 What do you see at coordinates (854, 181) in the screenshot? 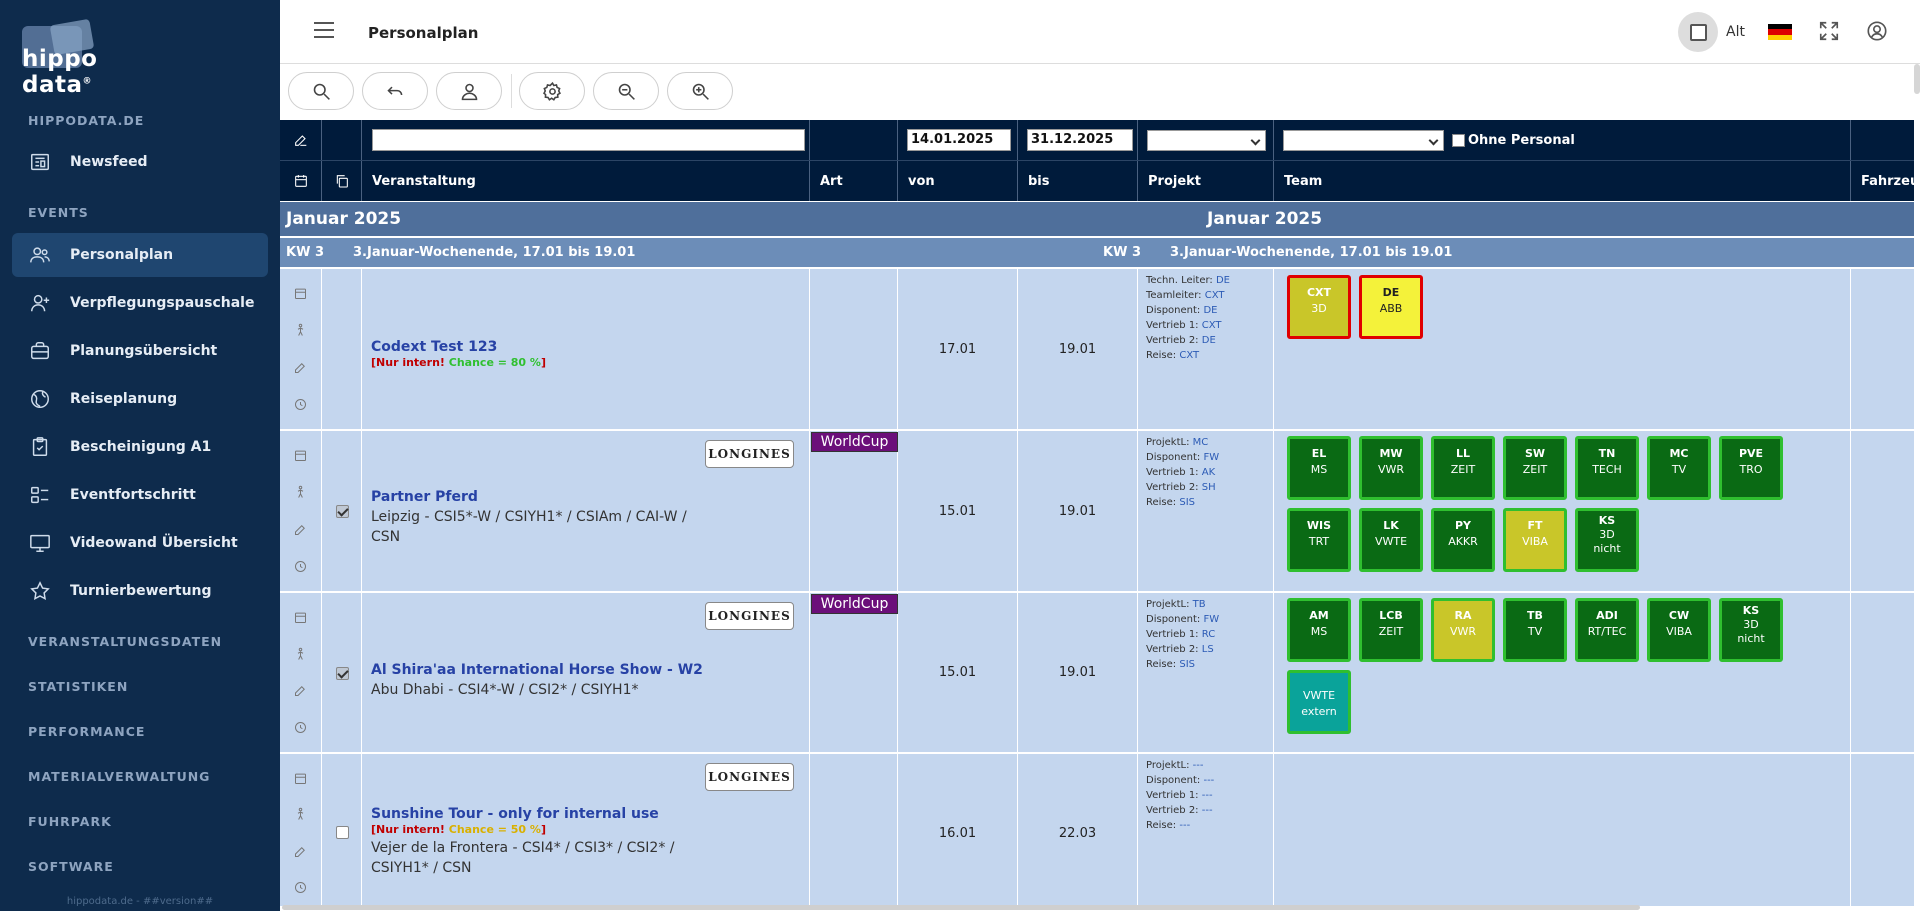
I see `col-art: Art` at bounding box center [854, 181].